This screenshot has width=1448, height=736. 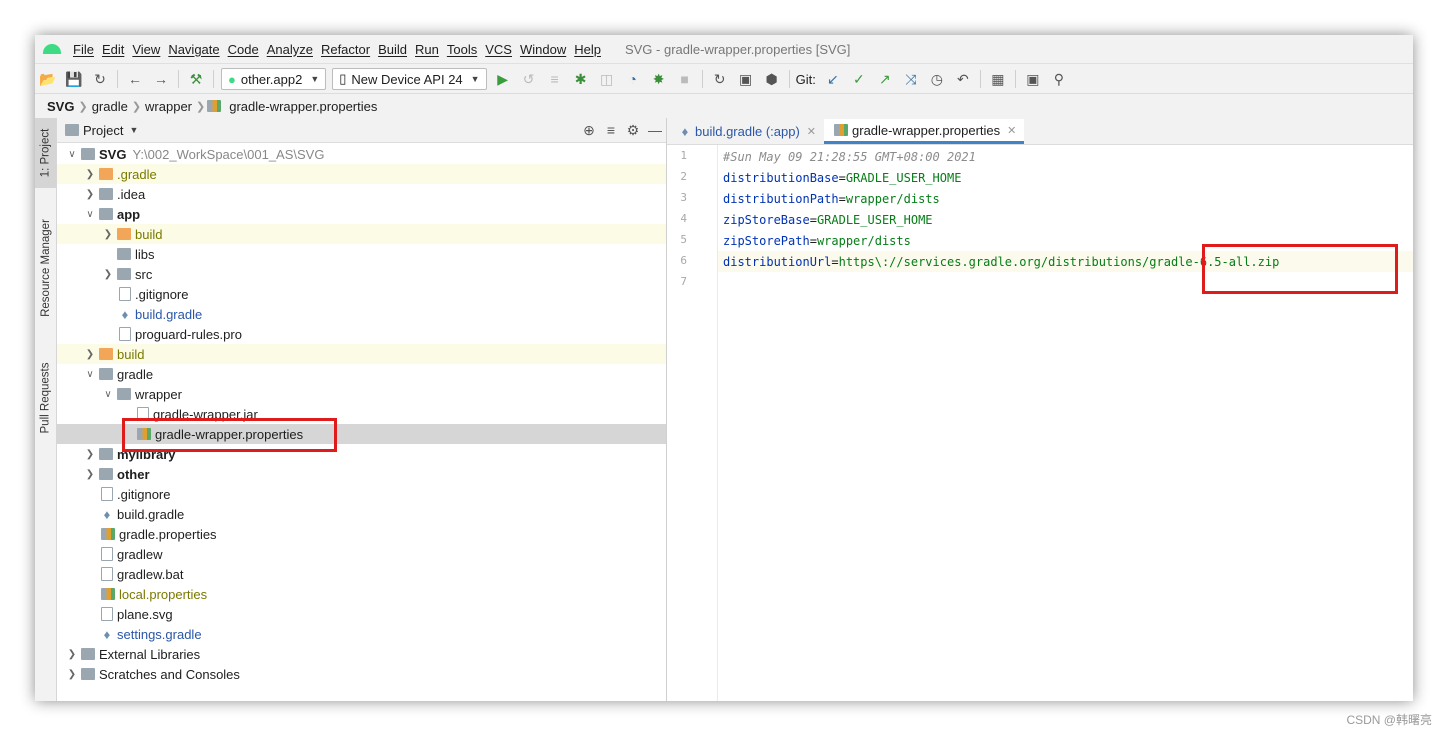 I want to click on stop-icon: ■, so click(x=685, y=79).